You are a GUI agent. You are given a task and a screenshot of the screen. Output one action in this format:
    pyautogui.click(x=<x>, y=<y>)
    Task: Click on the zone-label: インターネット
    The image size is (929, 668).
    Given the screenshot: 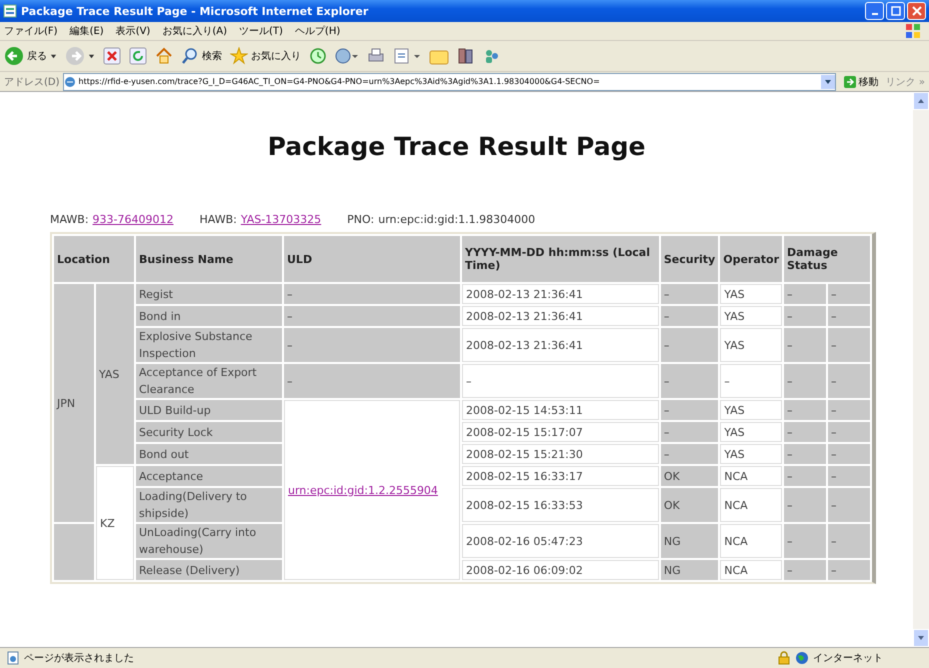 What is the action you would take?
    pyautogui.click(x=848, y=658)
    